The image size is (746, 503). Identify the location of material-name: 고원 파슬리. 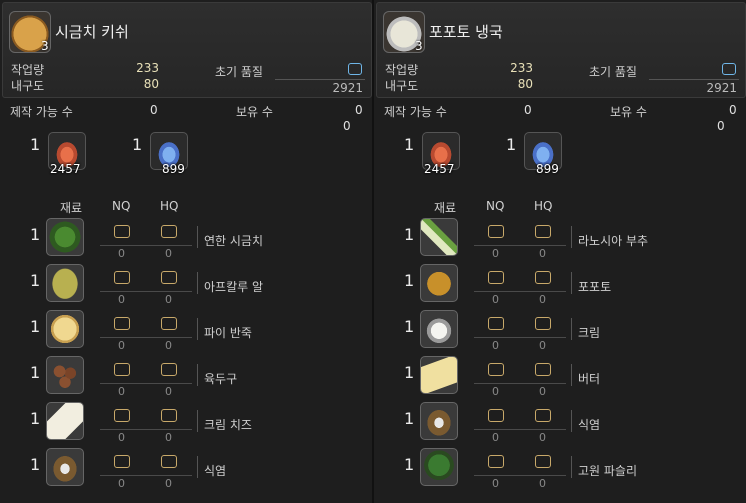
(608, 471).